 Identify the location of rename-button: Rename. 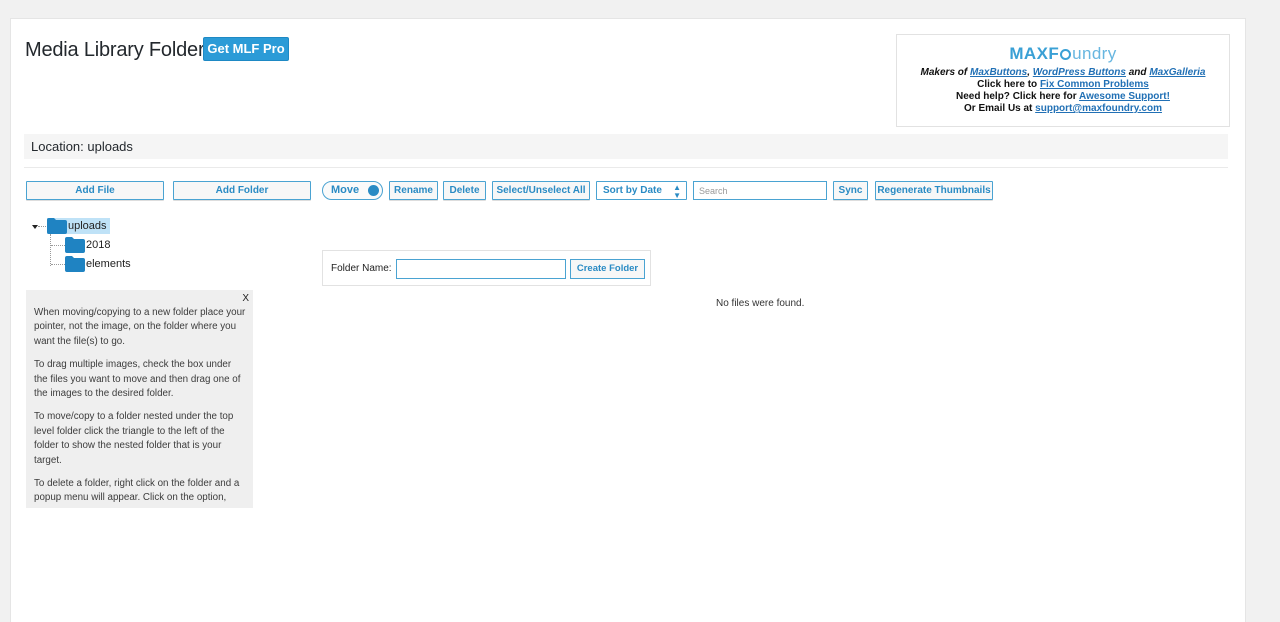
(413, 190).